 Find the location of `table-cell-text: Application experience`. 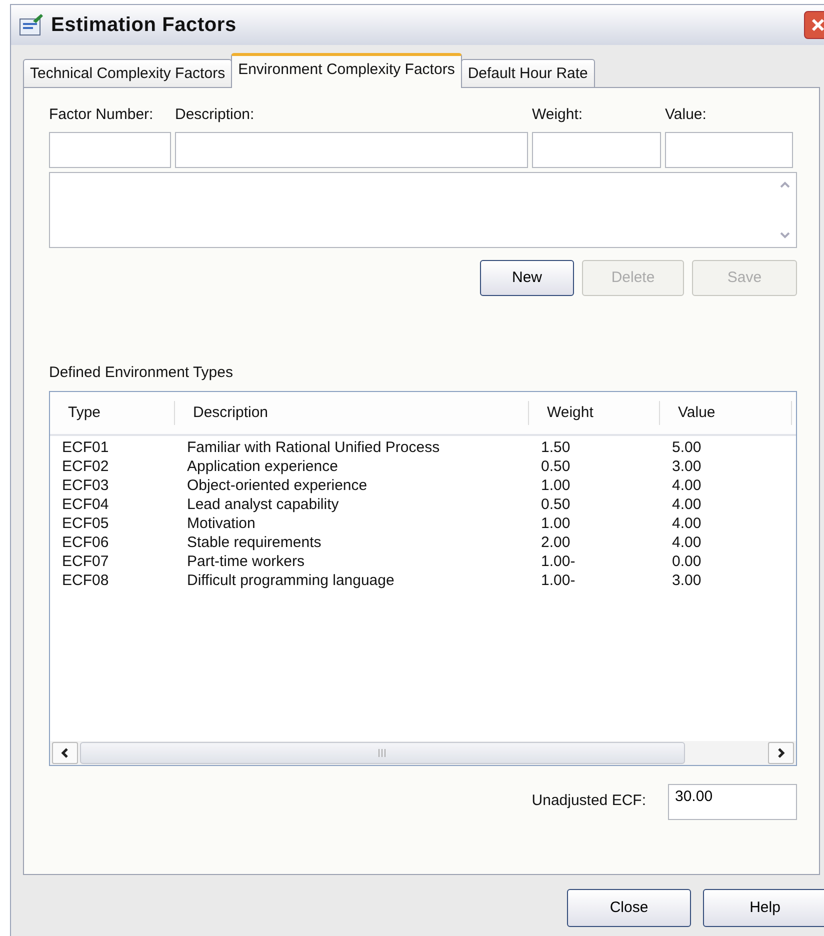

table-cell-text: Application experience is located at coordinates (262, 466).